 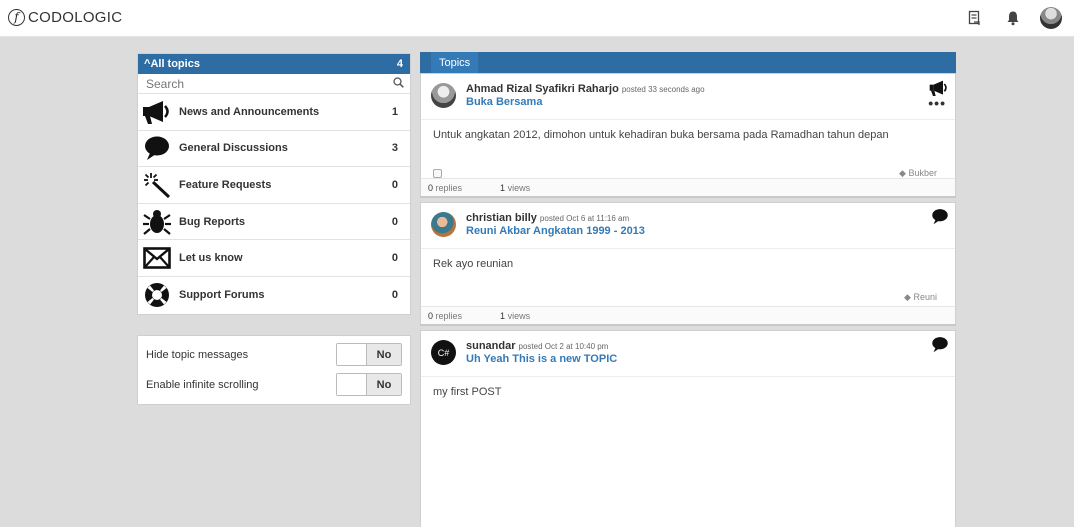 What do you see at coordinates (920, 297) in the screenshot?
I see `post-tag: ◆ Reuni` at bounding box center [920, 297].